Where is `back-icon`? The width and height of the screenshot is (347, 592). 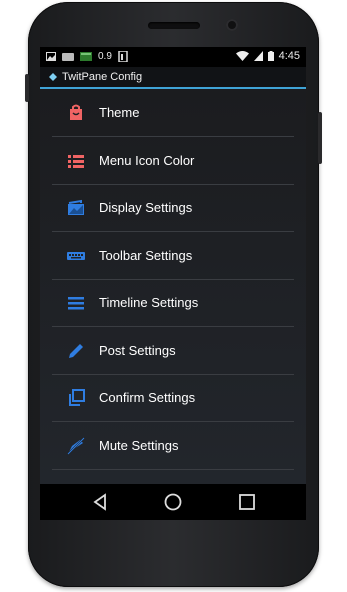
back-icon is located at coordinates (100, 502).